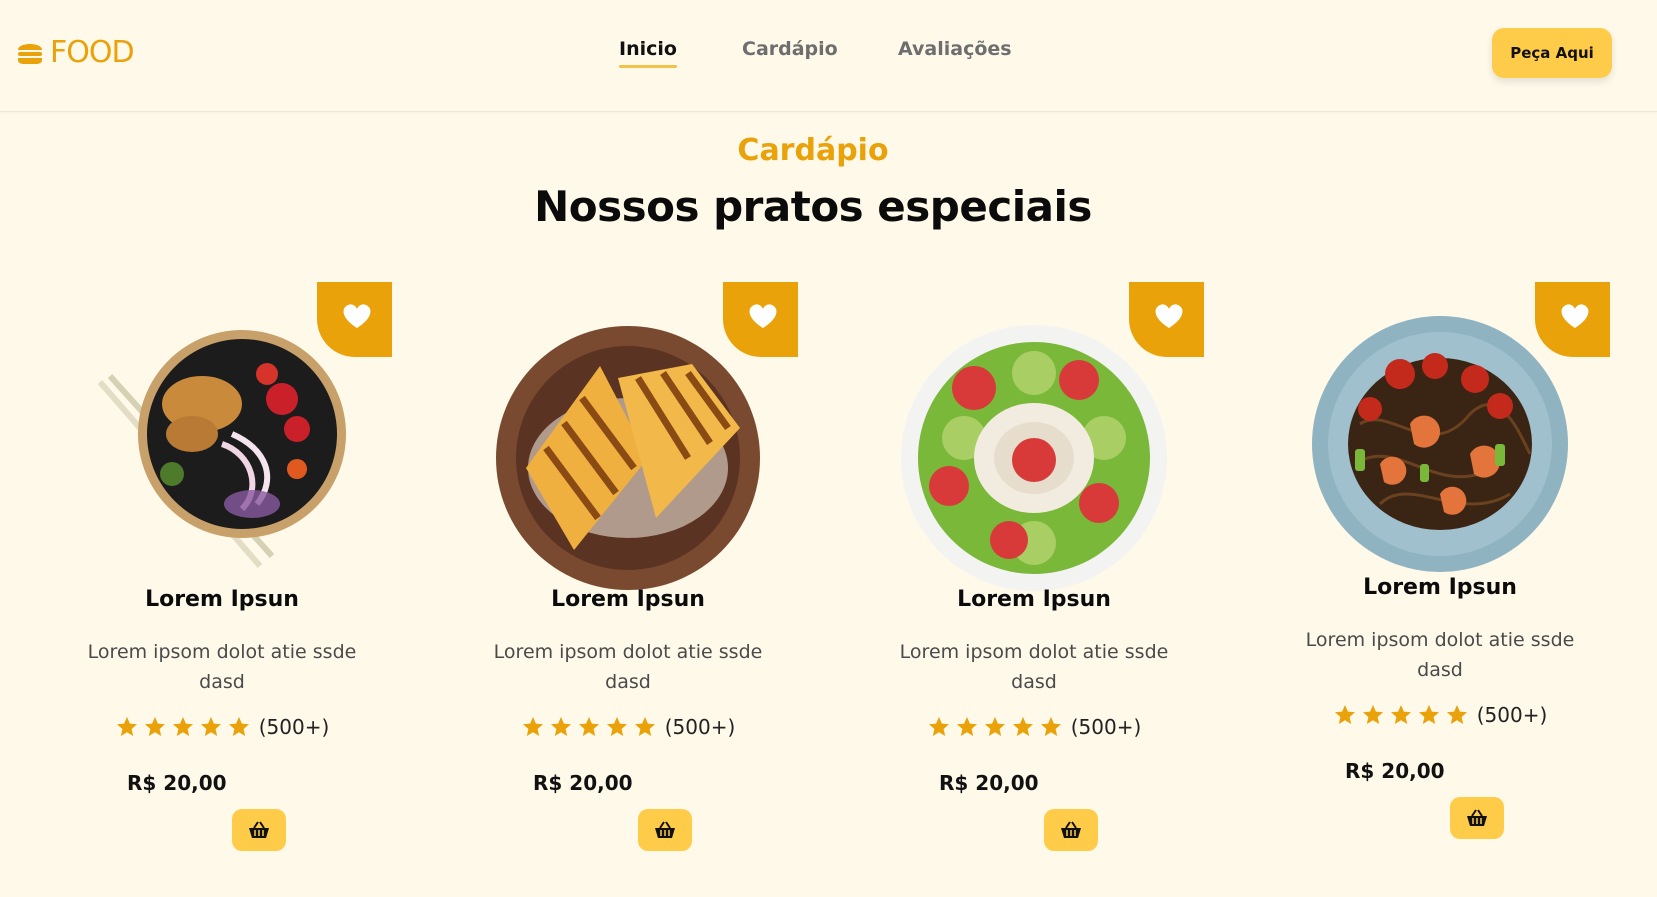 Image resolution: width=1657 pixels, height=897 pixels. Describe the element at coordinates (1034, 458) in the screenshot. I see `dish-image-smoothie-bowl` at that location.